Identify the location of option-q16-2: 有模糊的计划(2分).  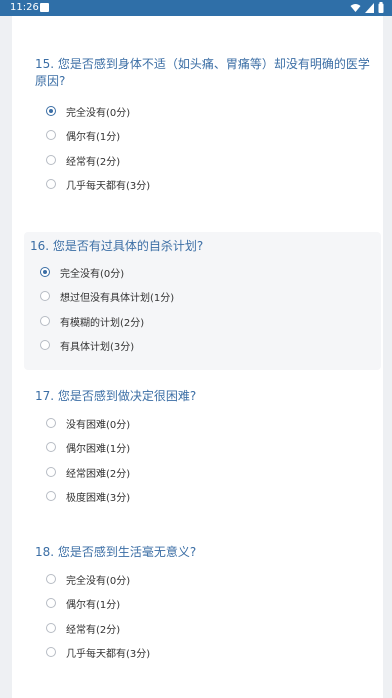
(92, 321).